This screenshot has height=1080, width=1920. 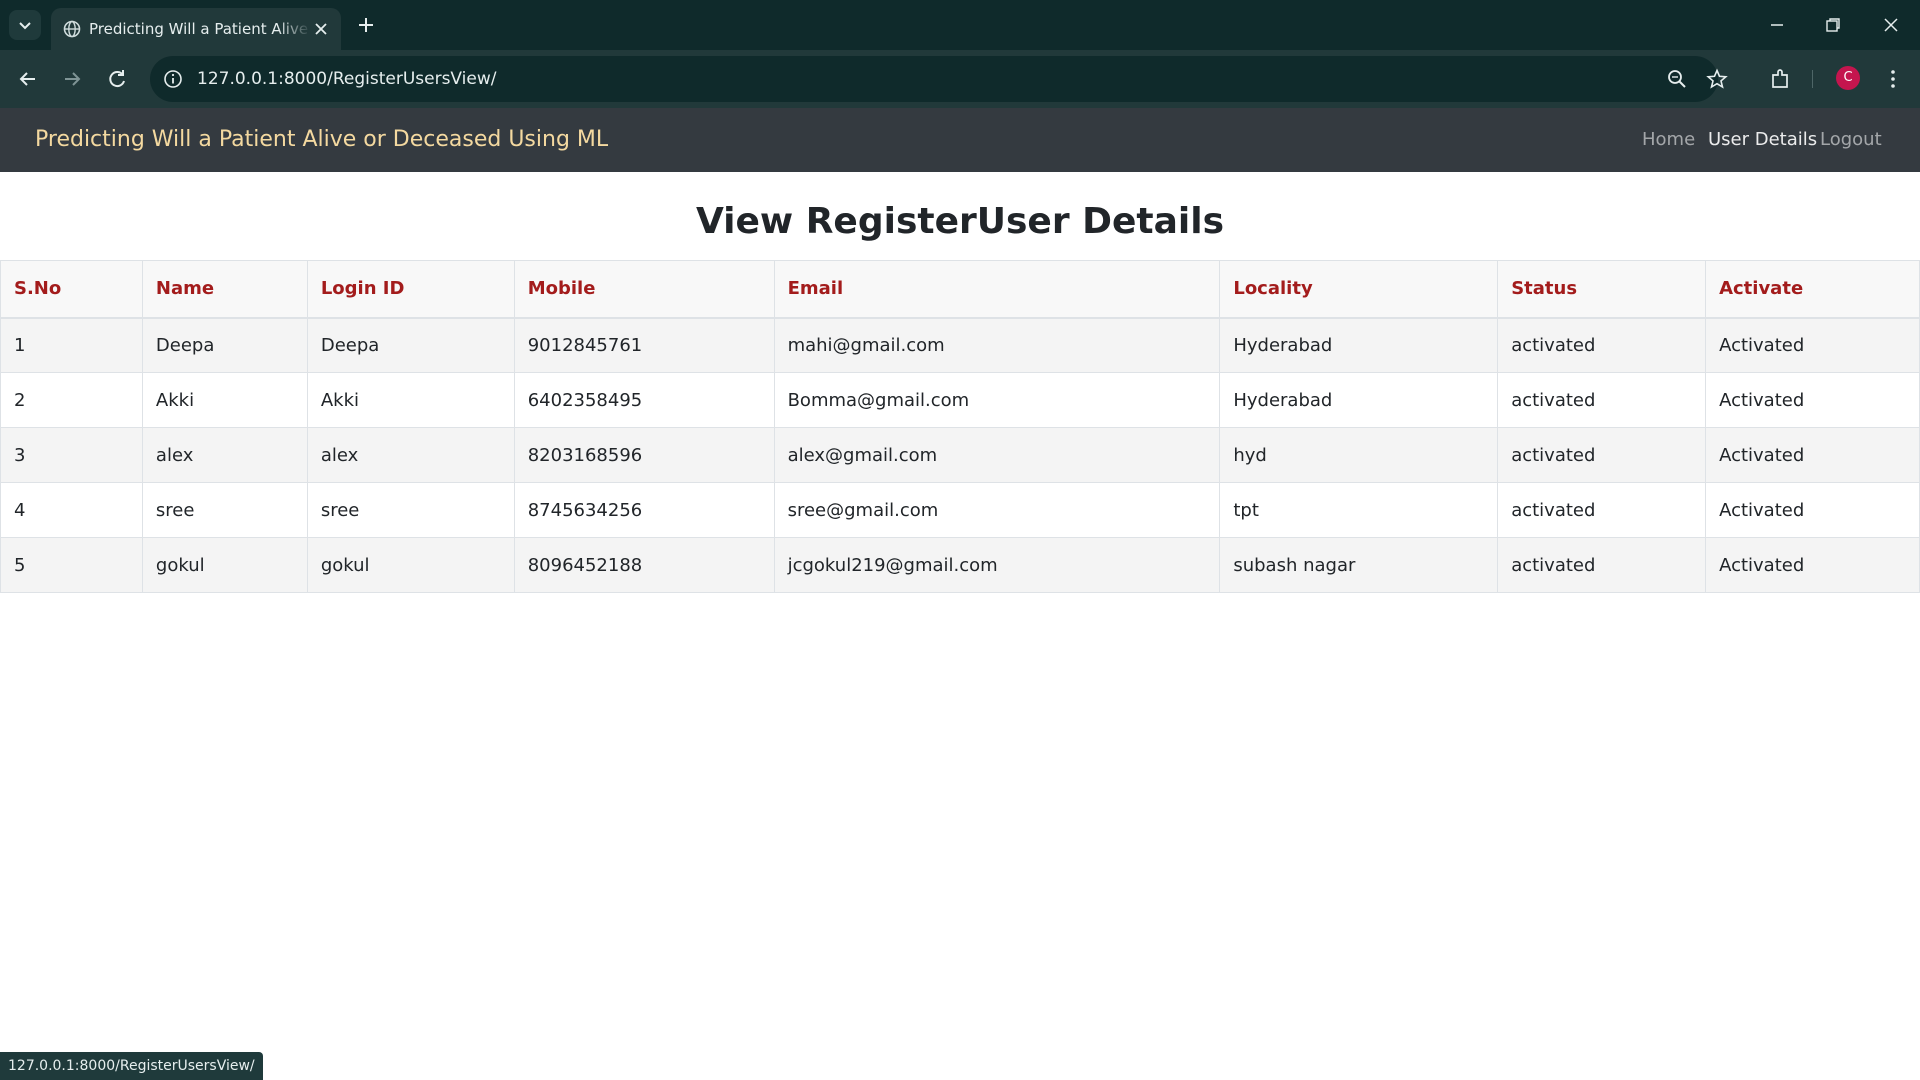 What do you see at coordinates (644, 565) in the screenshot?
I see `cell-mobile: 8096452188` at bounding box center [644, 565].